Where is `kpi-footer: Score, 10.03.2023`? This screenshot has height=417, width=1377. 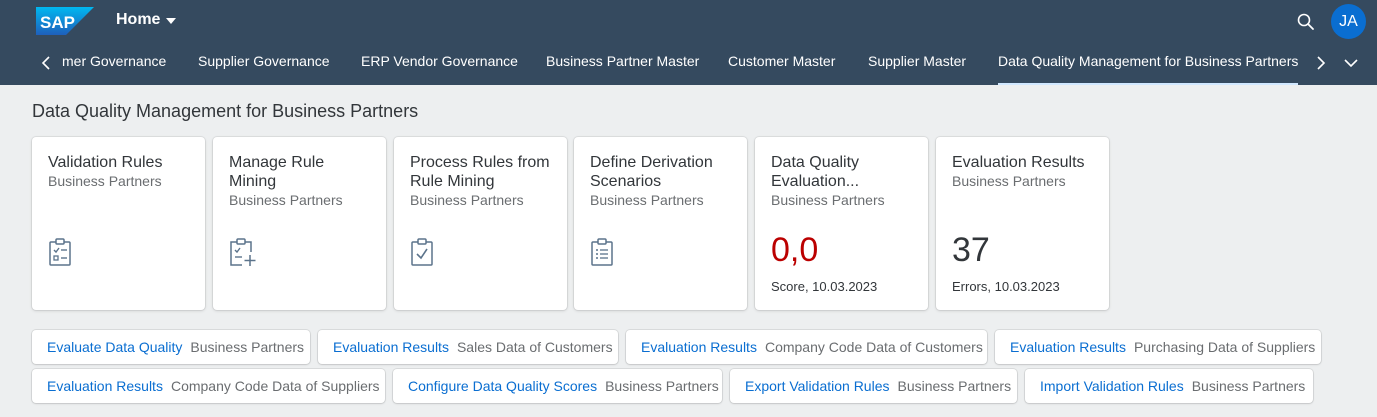 kpi-footer: Score, 10.03.2023 is located at coordinates (824, 286).